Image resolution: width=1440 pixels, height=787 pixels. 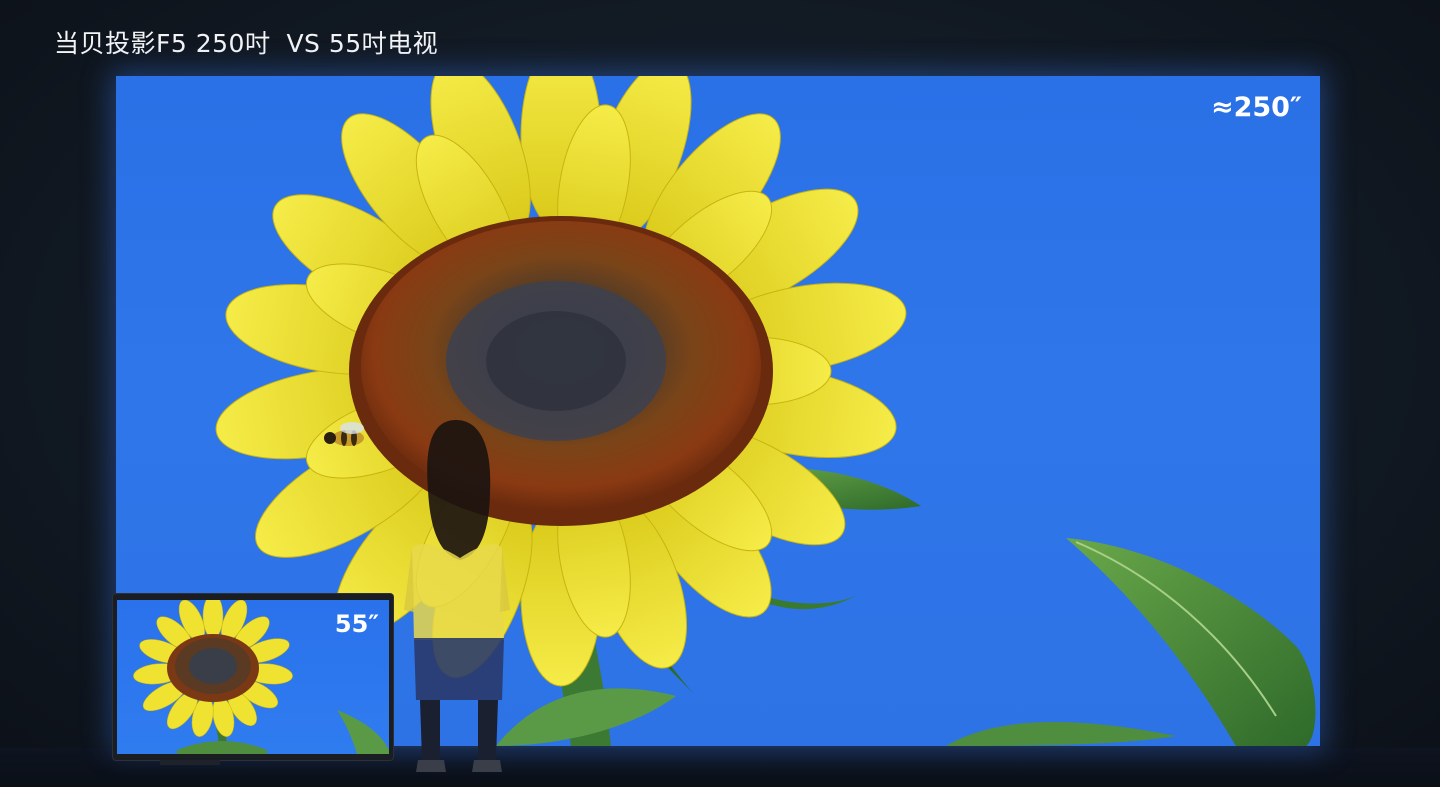 I want to click on headline-brand: 当贝投影F5 250吋, so click(x=162, y=43).